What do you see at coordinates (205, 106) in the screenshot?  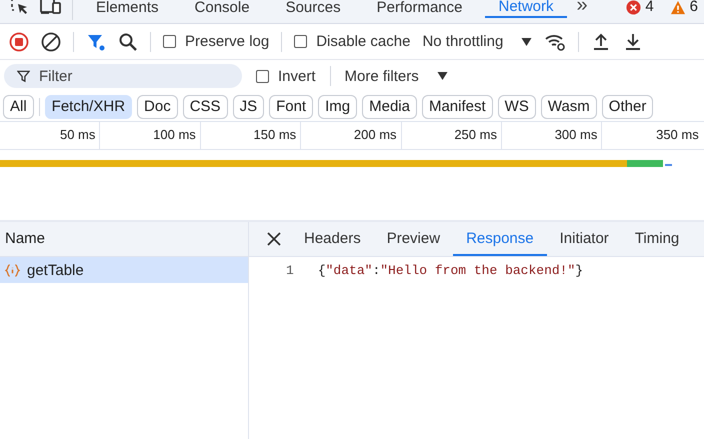 I see `type-filter-chip: CSS` at bounding box center [205, 106].